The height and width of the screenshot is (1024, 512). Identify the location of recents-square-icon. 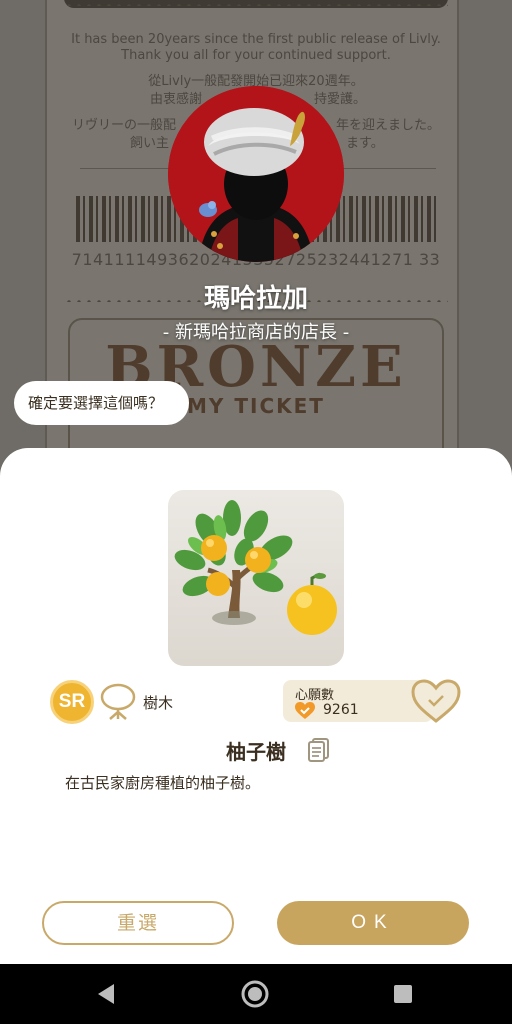
(403, 994).